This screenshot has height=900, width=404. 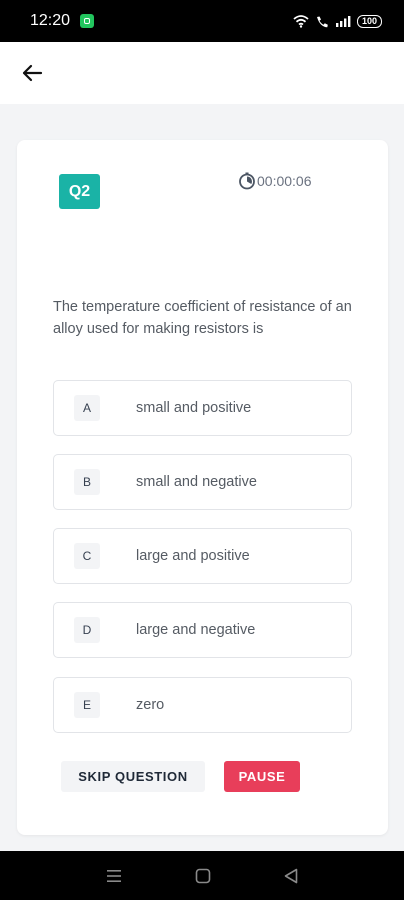 I want to click on battery-level: 100, so click(x=369, y=21).